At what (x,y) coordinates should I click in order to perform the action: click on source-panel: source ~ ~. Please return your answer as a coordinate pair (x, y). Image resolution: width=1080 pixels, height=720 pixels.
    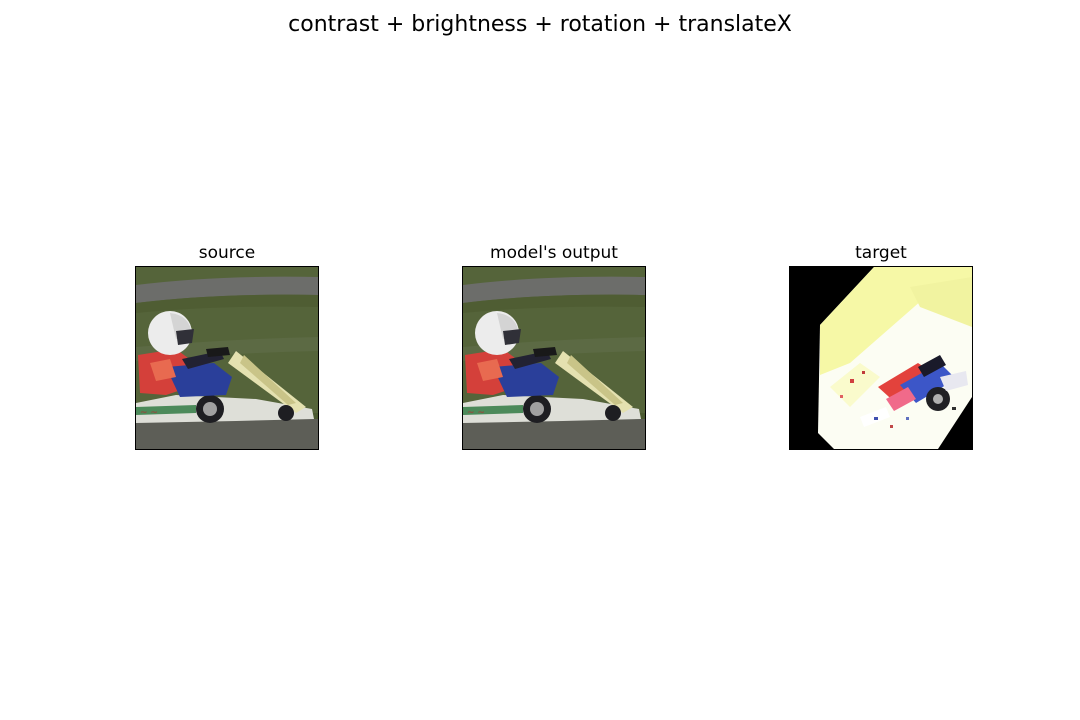
    Looking at the image, I should click on (227, 345).